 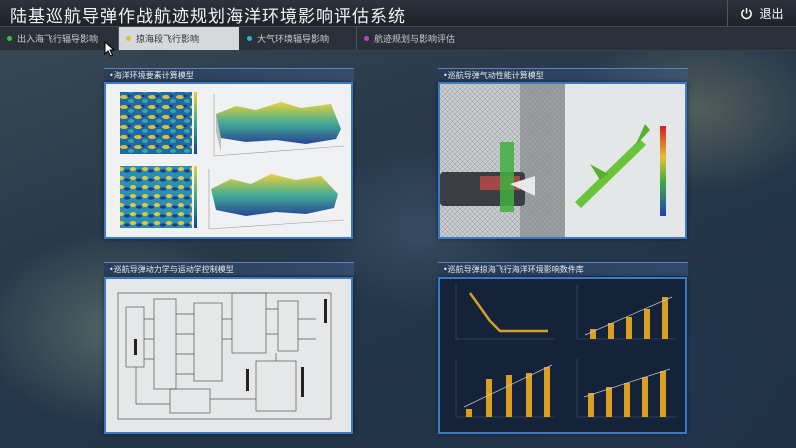 What do you see at coordinates (224, 356) in the screenshot?
I see `simulink-diagram` at bounding box center [224, 356].